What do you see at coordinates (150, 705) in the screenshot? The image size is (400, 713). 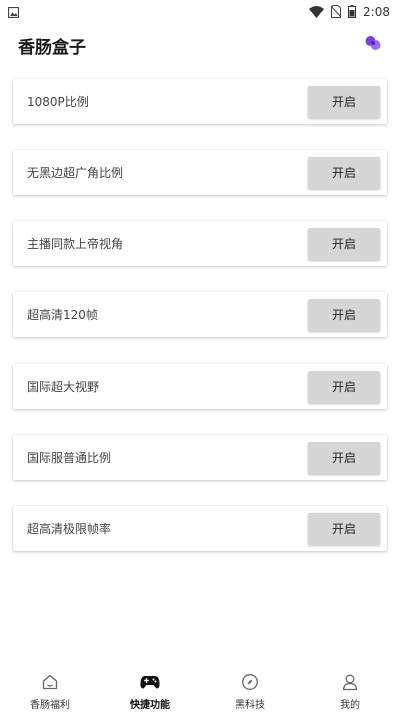 I see `nav-label: 快捷功能` at bounding box center [150, 705].